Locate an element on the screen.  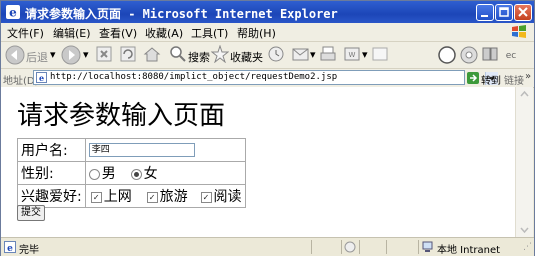
minimize-icon is located at coordinates (484, 16).